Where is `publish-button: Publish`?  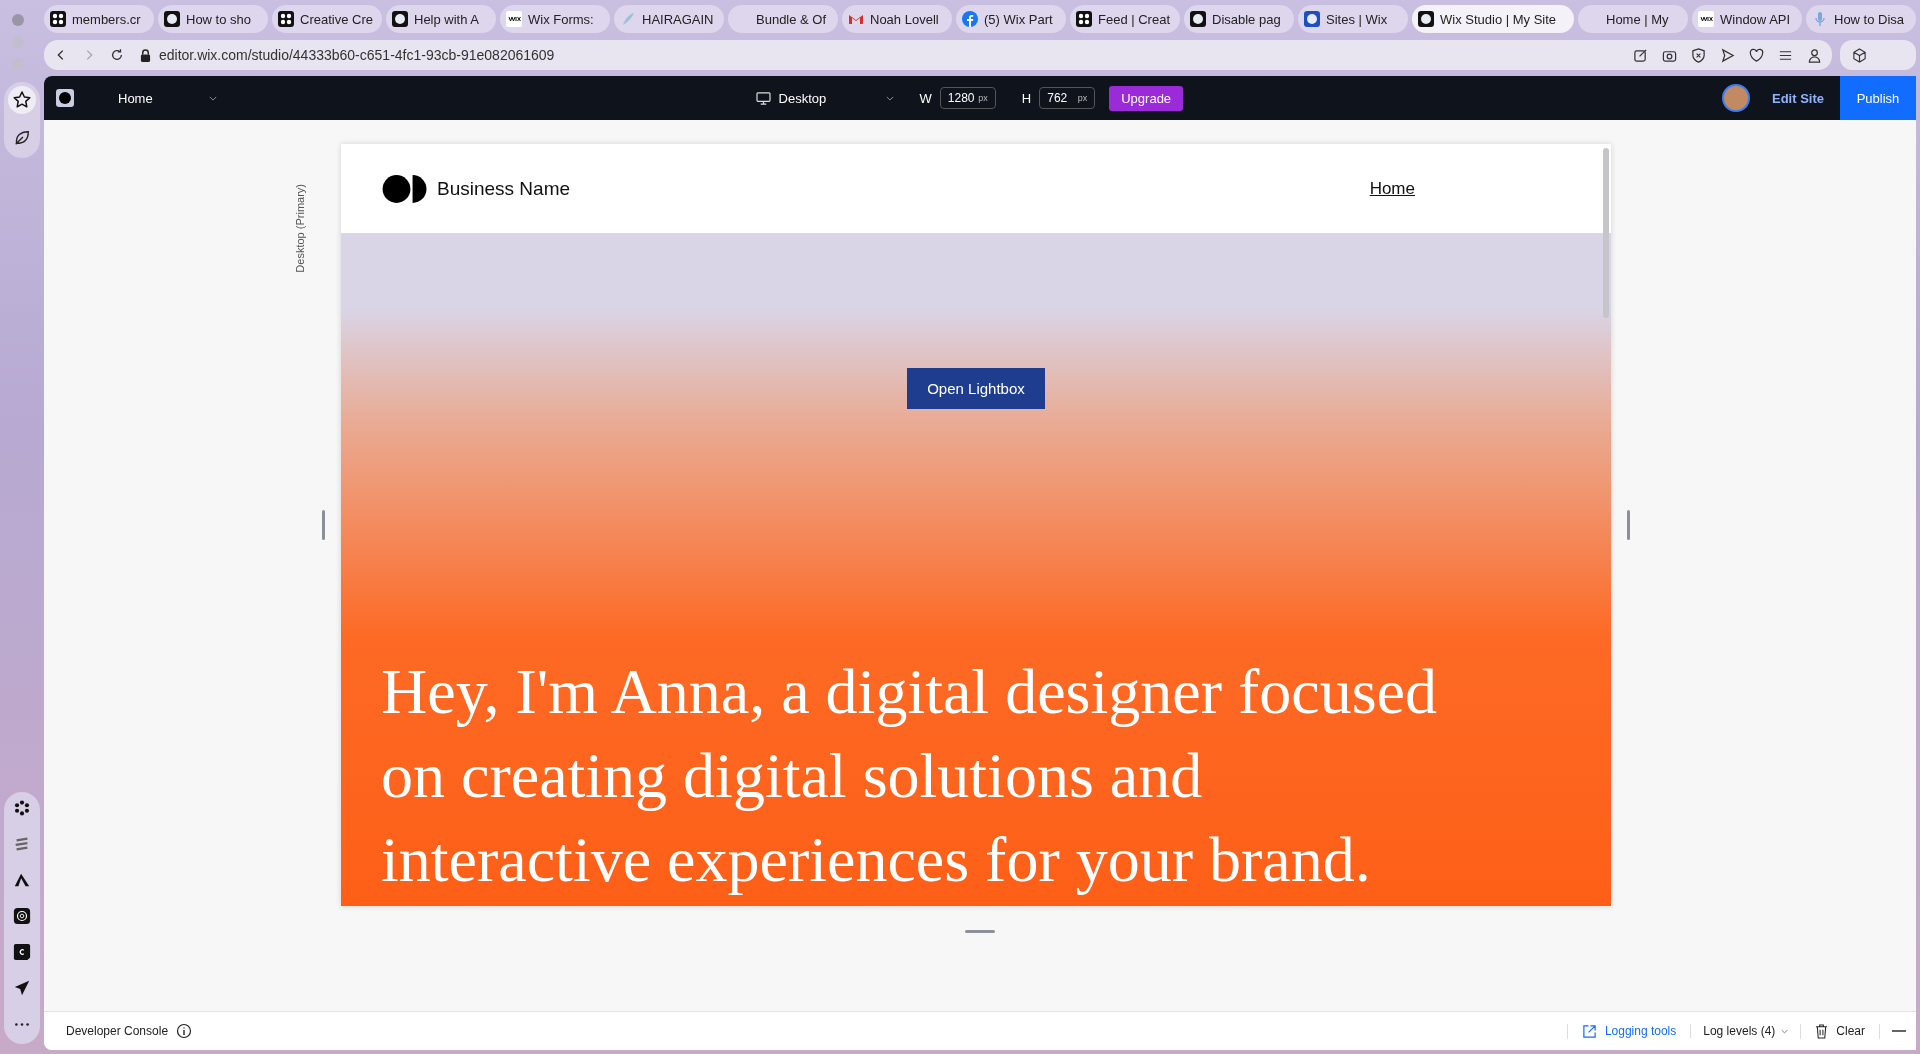 publish-button: Publish is located at coordinates (1878, 98).